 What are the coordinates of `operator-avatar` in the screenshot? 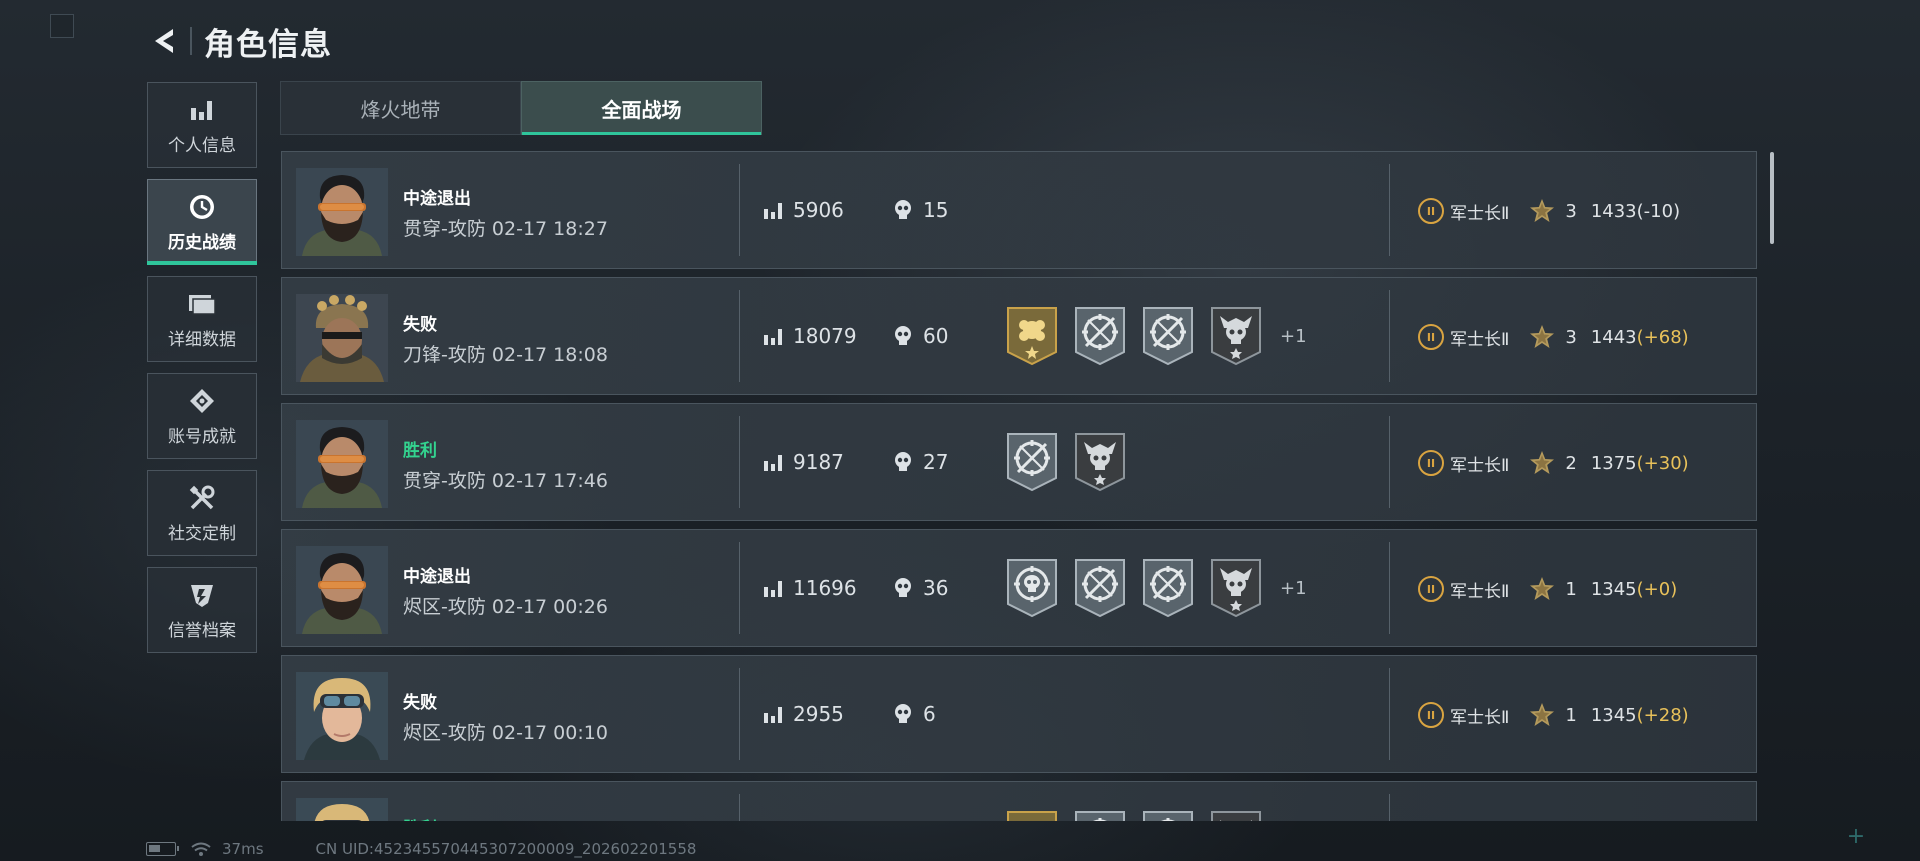 It's located at (342, 338).